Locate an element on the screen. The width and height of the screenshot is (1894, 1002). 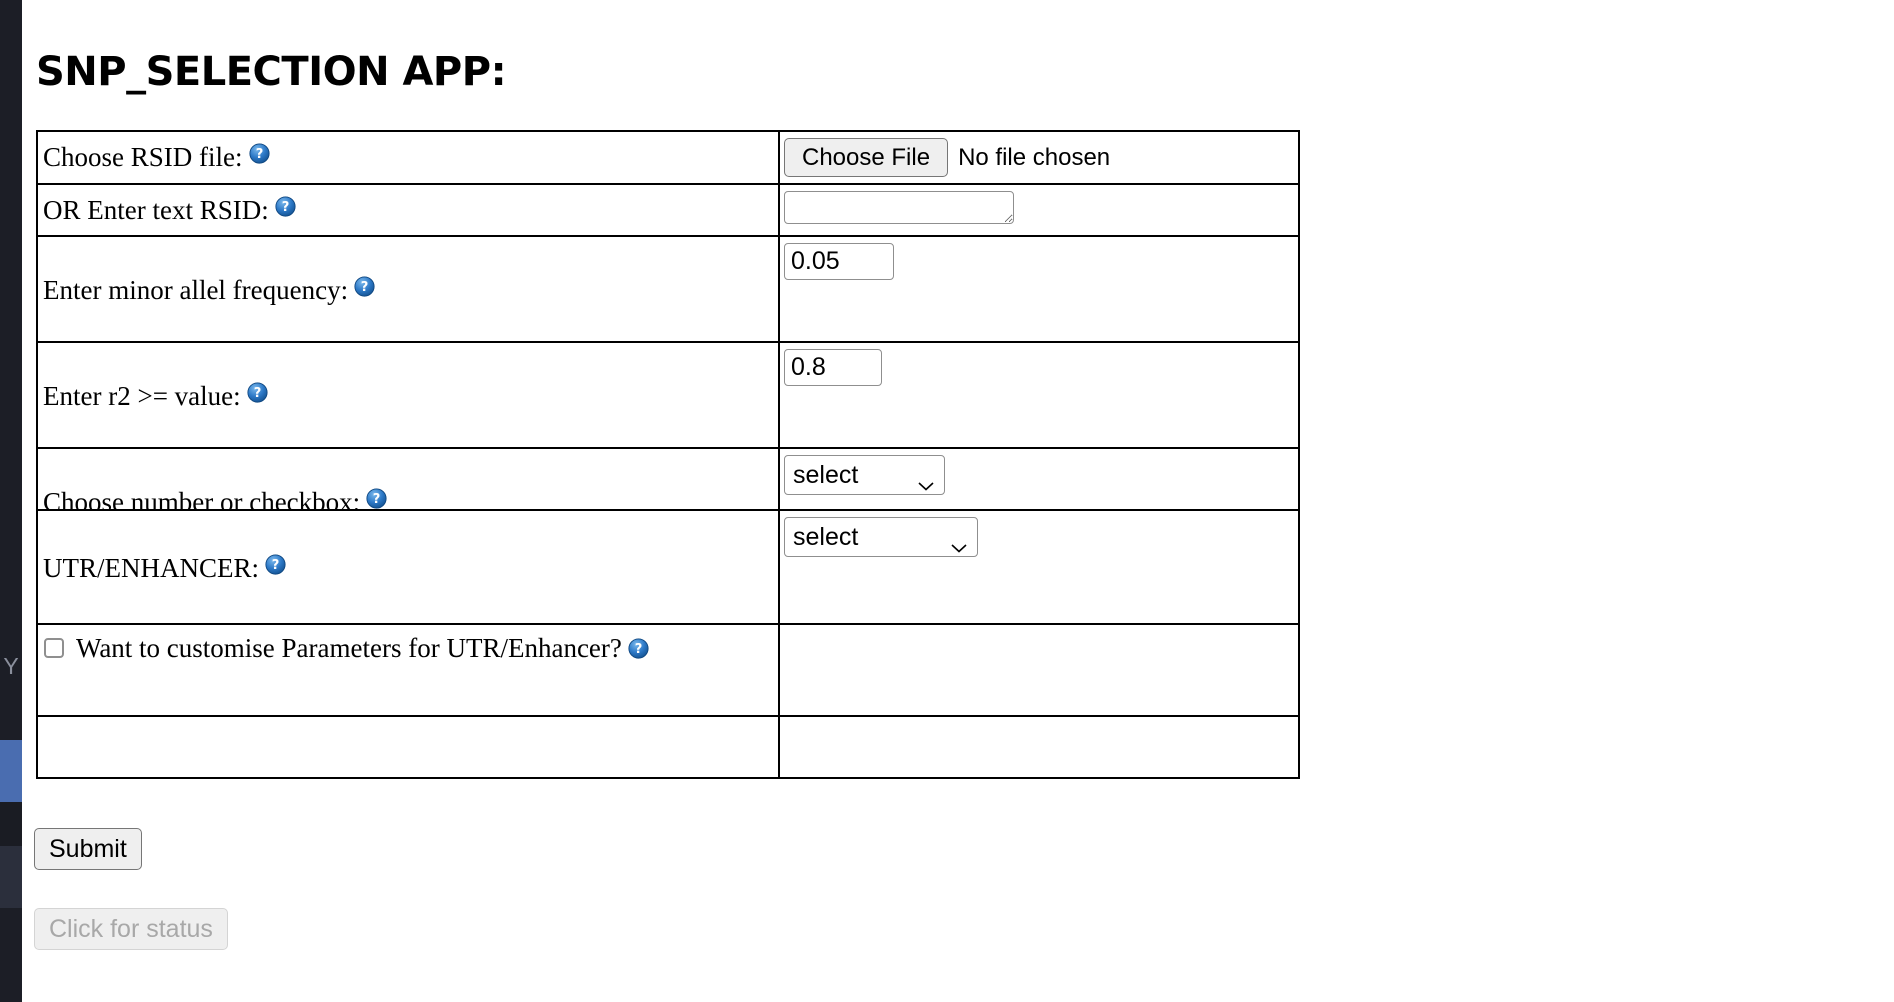
row-field-cell-utr-enhancer: select is located at coordinates (1039, 567).